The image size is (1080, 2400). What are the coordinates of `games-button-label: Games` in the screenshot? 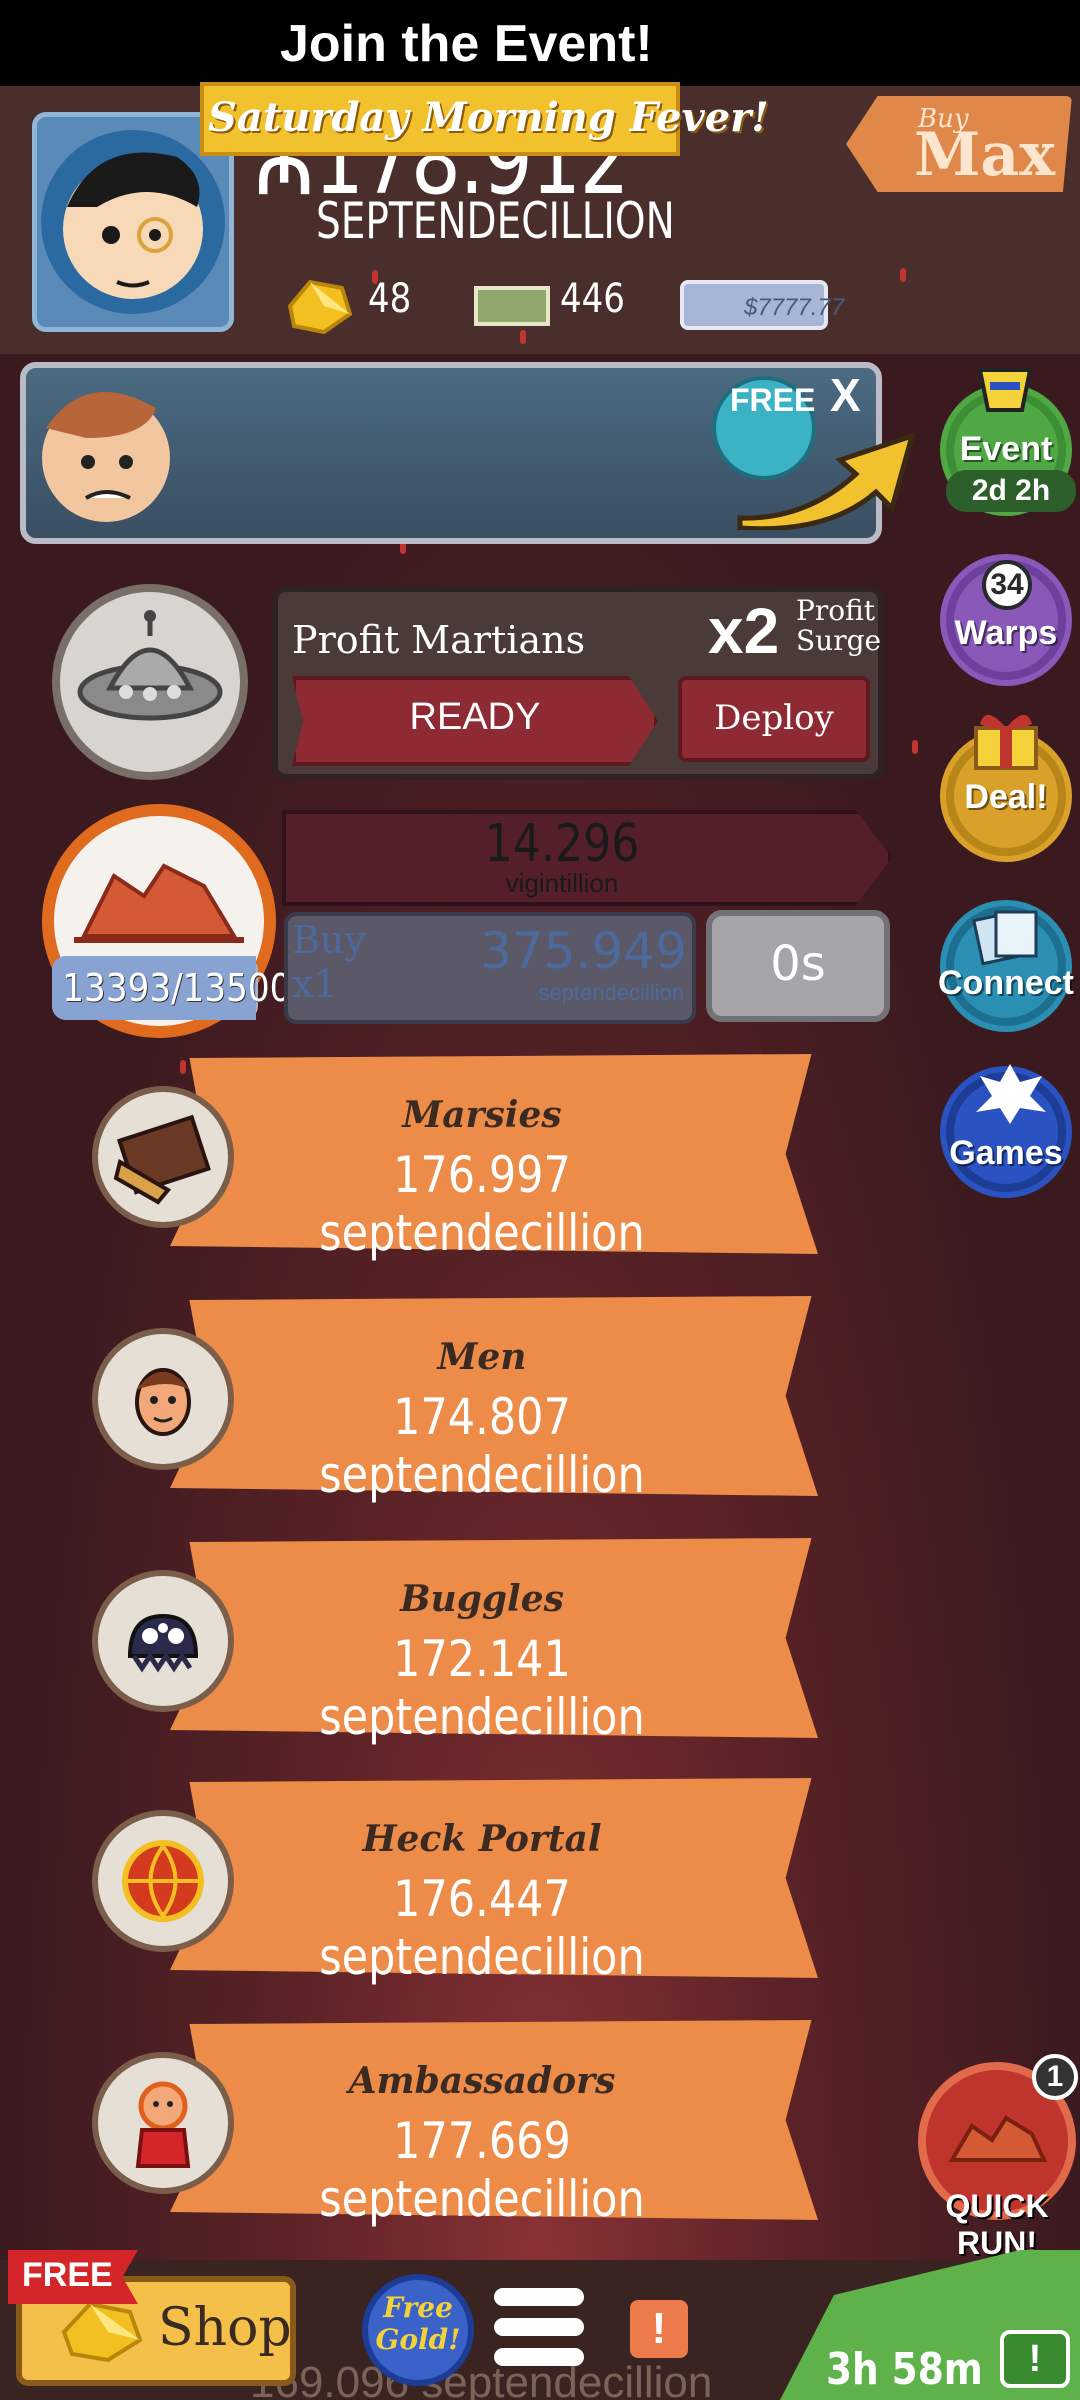 It's located at (1006, 1153).